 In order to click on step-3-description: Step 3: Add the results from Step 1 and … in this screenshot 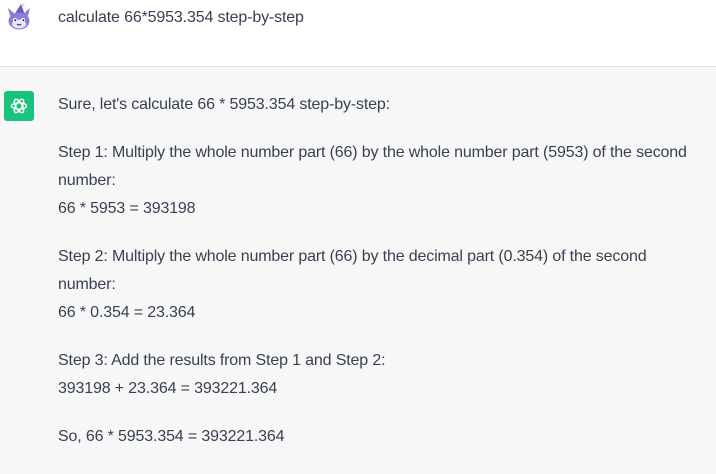, I will do `click(222, 360)`.